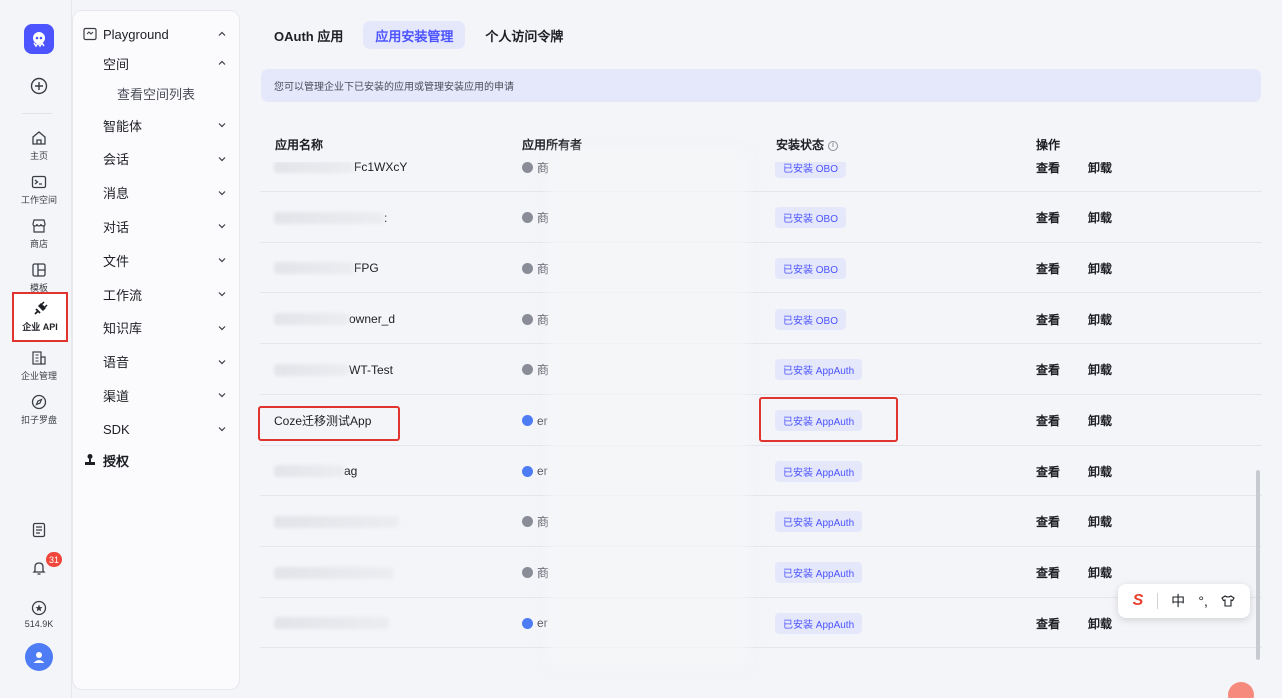  Describe the element at coordinates (156, 460) in the screenshot. I see `nav-auth: 授权` at that location.